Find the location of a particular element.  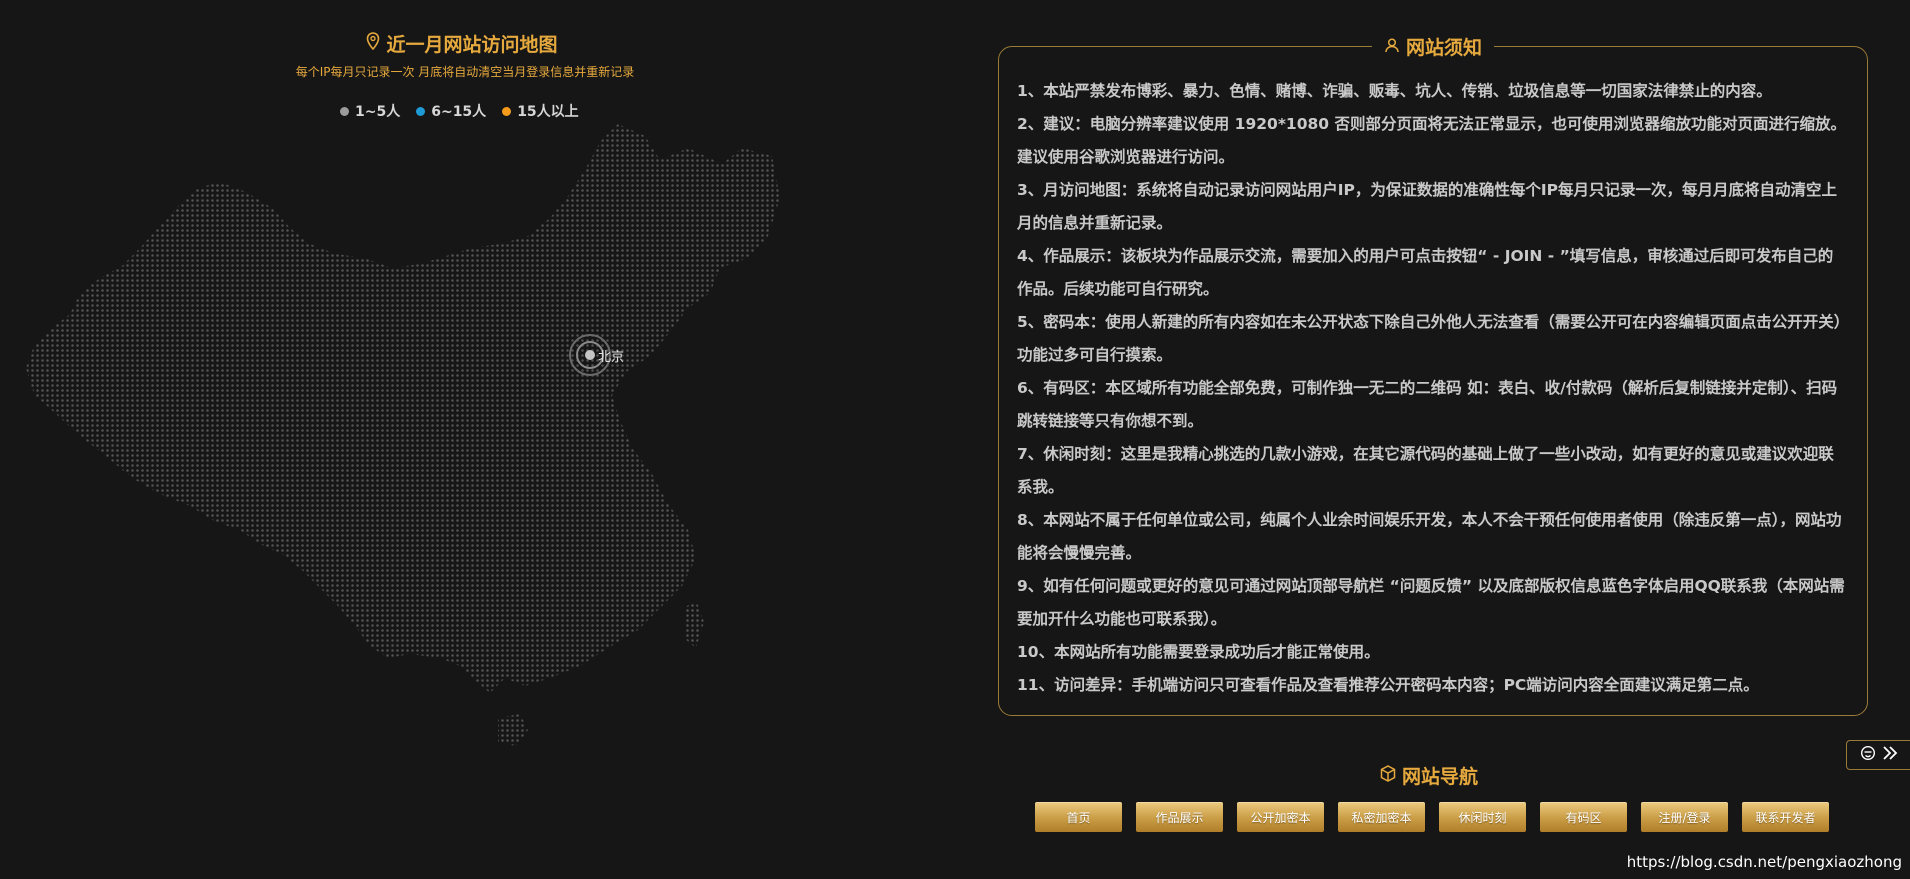

map-subtitle: 每个IP每月只记录一次 月底将自动清空当月登录信息并重新记录 is located at coordinates (465, 72).